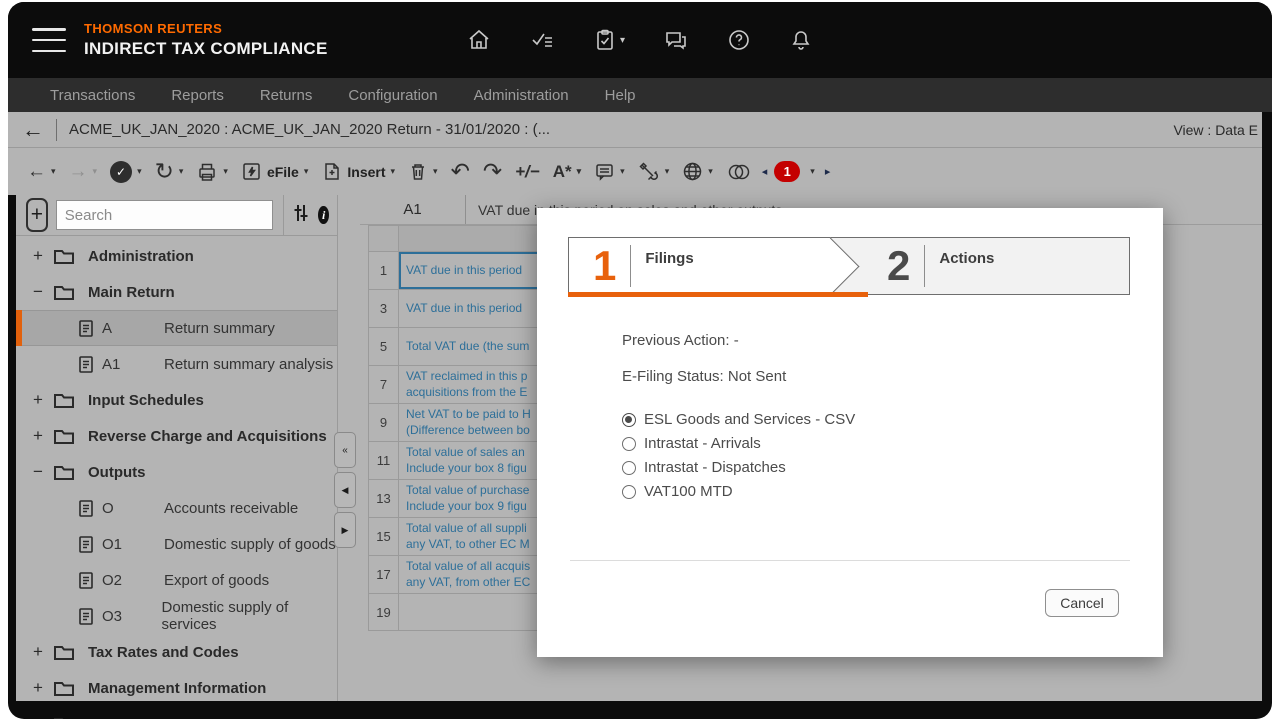 The width and height of the screenshot is (1280, 721). Describe the element at coordinates (872, 419) in the screenshot. I see `option-esl-goods-services-csv: ESL Goods and Services - CSV` at that location.